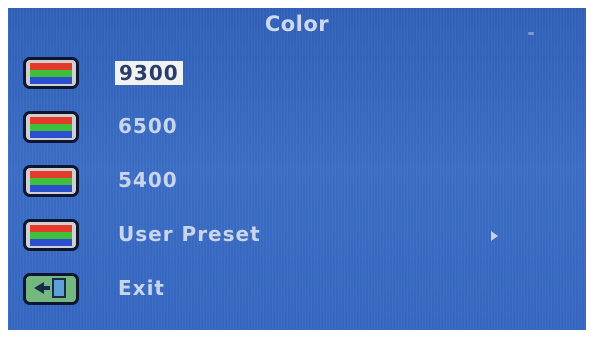 This screenshot has height=337, width=594. What do you see at coordinates (51, 289) in the screenshot?
I see `exit-door-icon` at bounding box center [51, 289].